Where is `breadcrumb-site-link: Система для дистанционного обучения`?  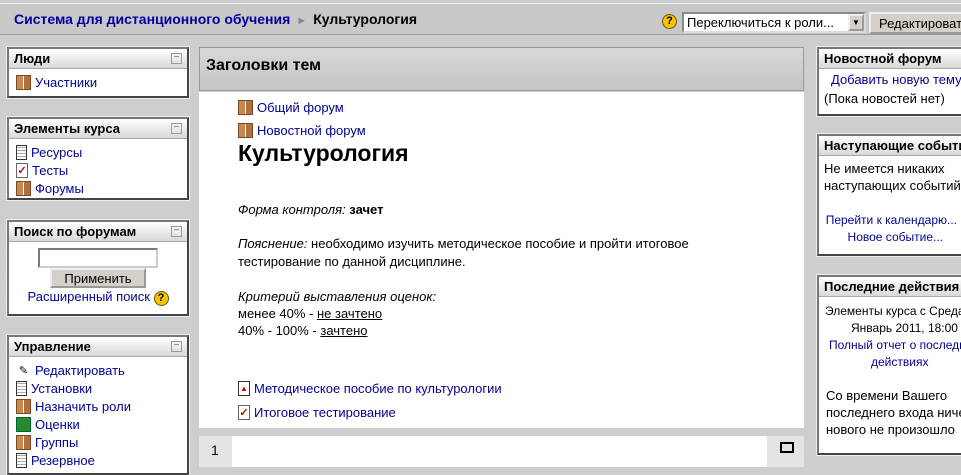 breadcrumb-site-link: Система для дистанционного обучения is located at coordinates (152, 19).